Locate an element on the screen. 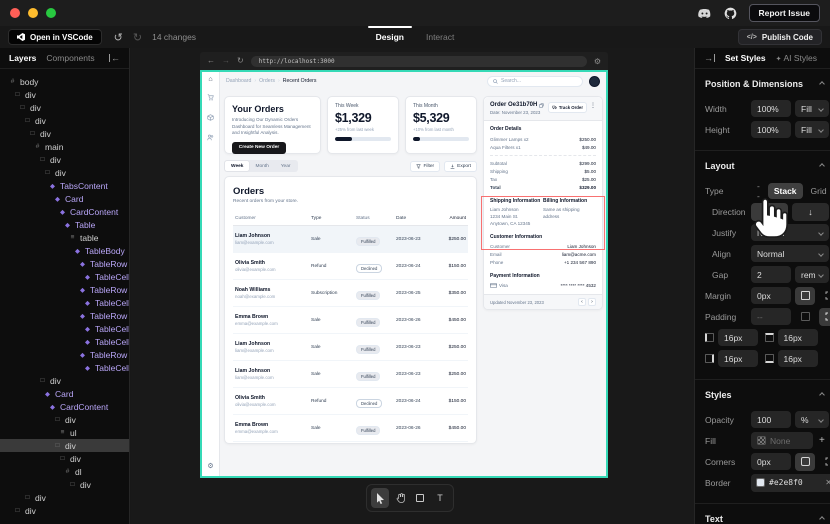 The image size is (830, 524). redo-icon: ↻ is located at coordinates (137, 37).